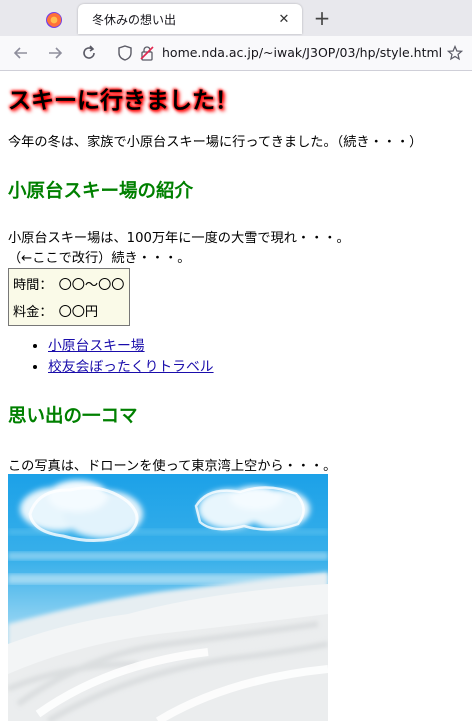  Describe the element at coordinates (190, 19) in the screenshot. I see `active-tab: 冬休みの想い出 ✕` at that location.